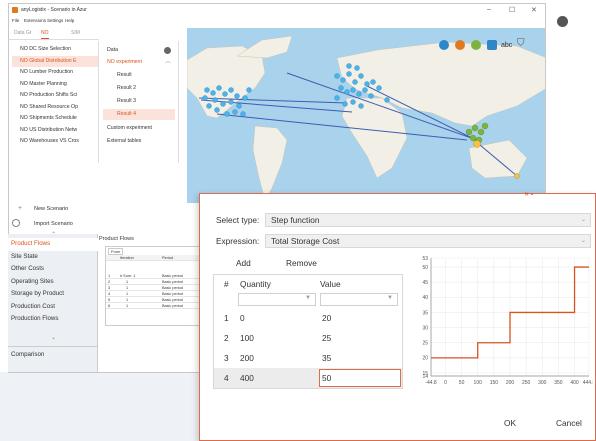 The height and width of the screenshot is (441, 596). Describe the element at coordinates (226, 284) in the screenshot. I see `column-header-index: #` at that location.